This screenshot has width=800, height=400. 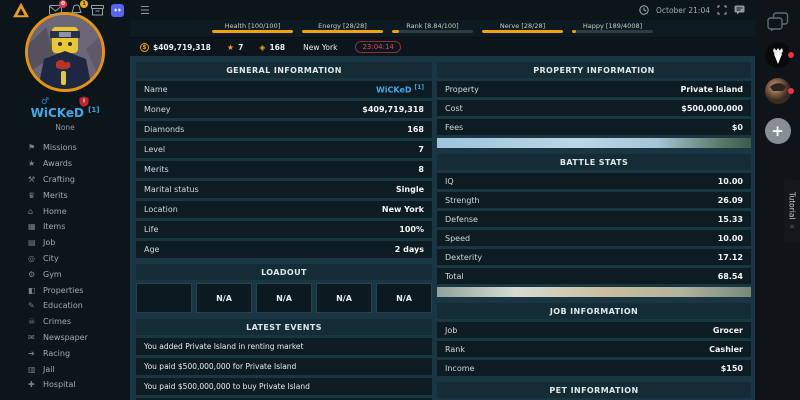 What do you see at coordinates (65, 227) in the screenshot?
I see `sidebar-item-items: ▦ Items` at bounding box center [65, 227].